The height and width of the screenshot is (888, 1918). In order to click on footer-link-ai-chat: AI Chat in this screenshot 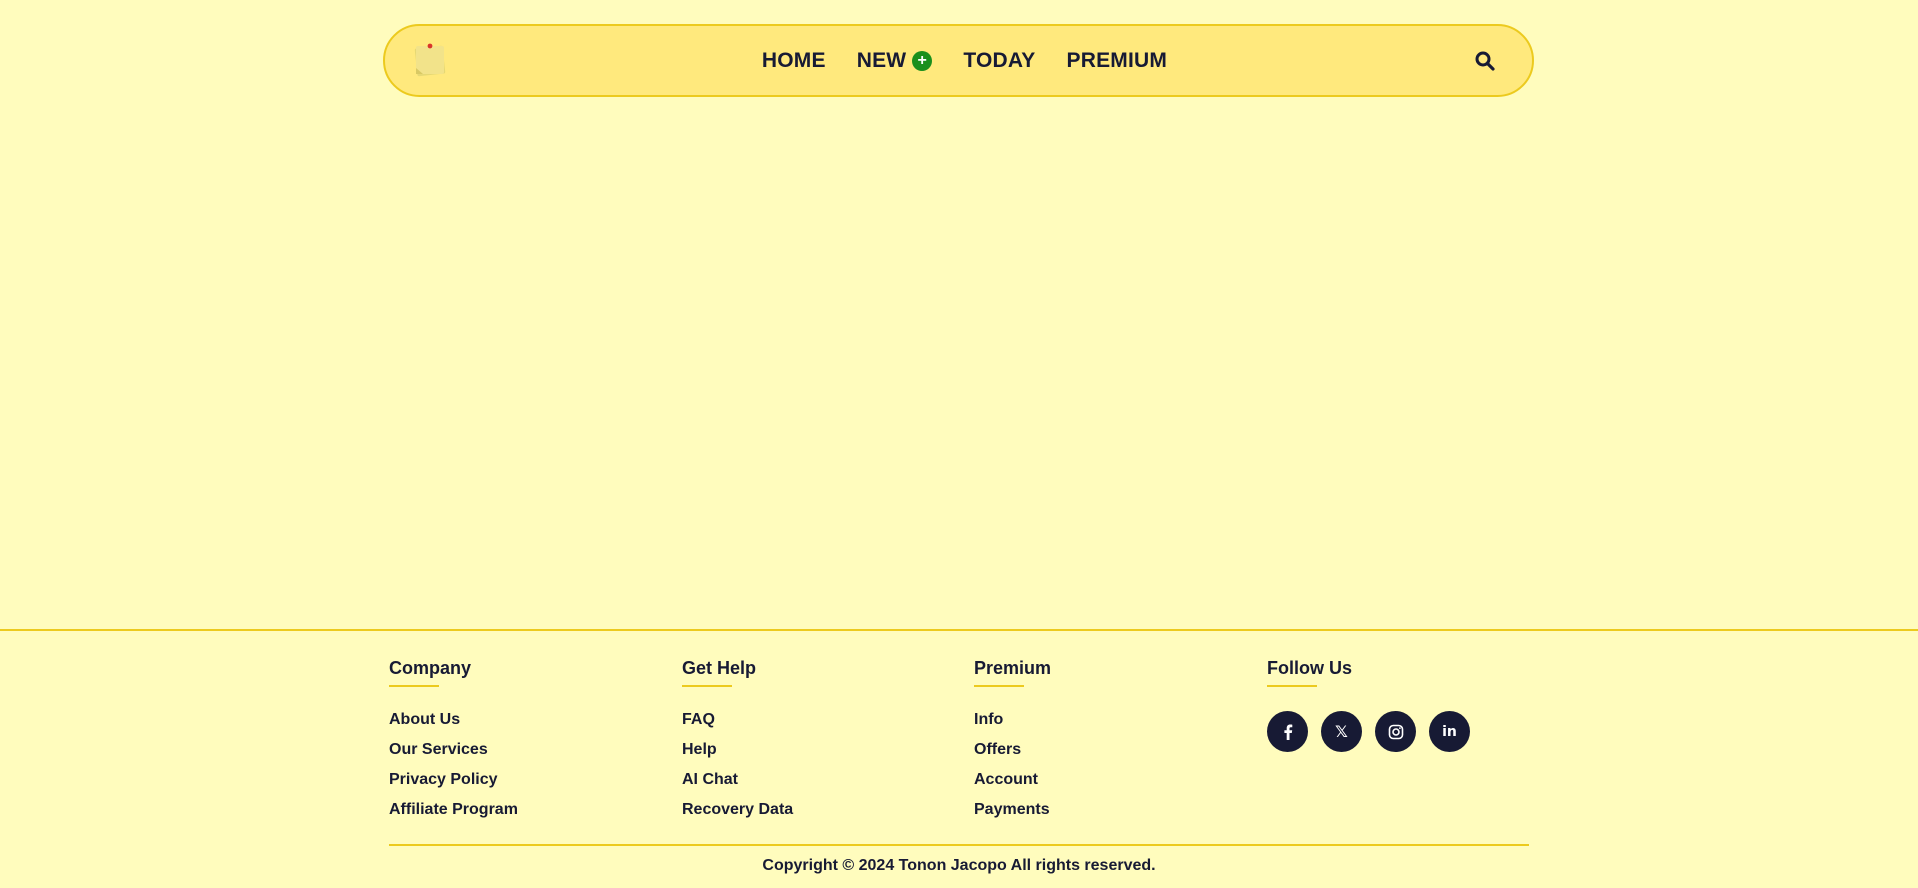, I will do `click(710, 779)`.